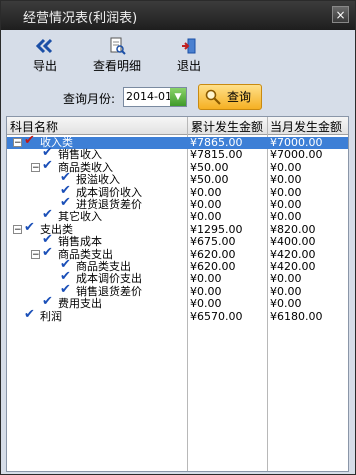  Describe the element at coordinates (177, 241) in the screenshot. I see `tree-row: ✔ 销售成本 ¥675.00 ¥400.00` at that location.